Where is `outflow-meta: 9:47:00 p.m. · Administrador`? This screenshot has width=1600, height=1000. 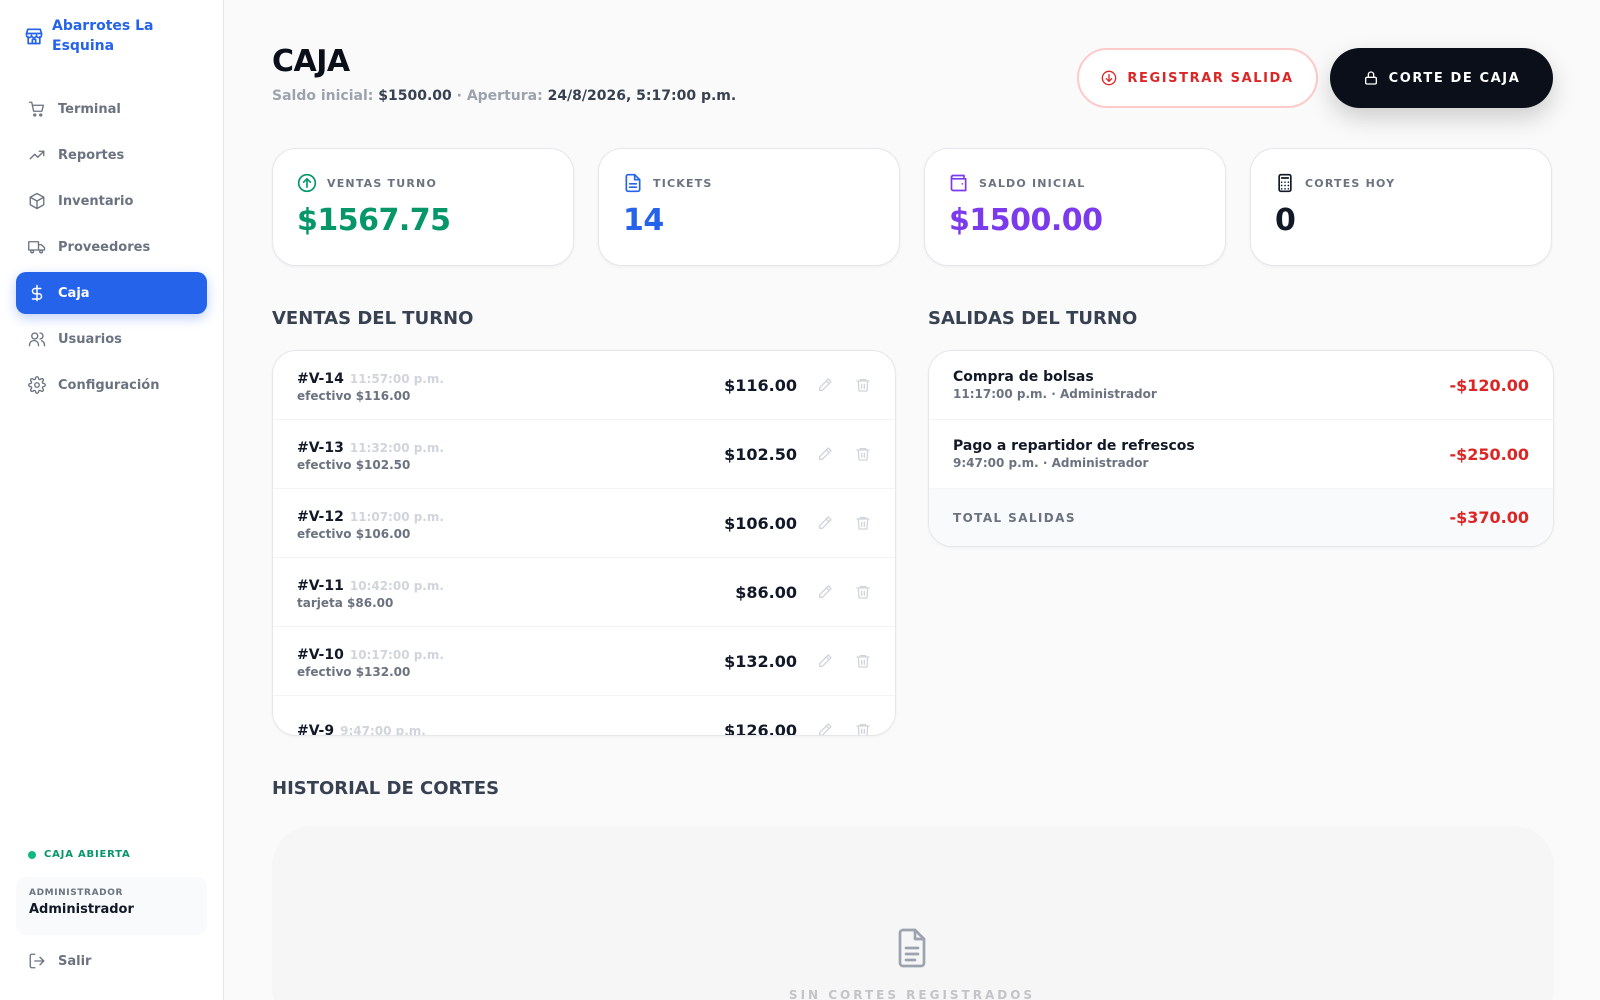
outflow-meta: 9:47:00 p.m. · Administrador is located at coordinates (1051, 463).